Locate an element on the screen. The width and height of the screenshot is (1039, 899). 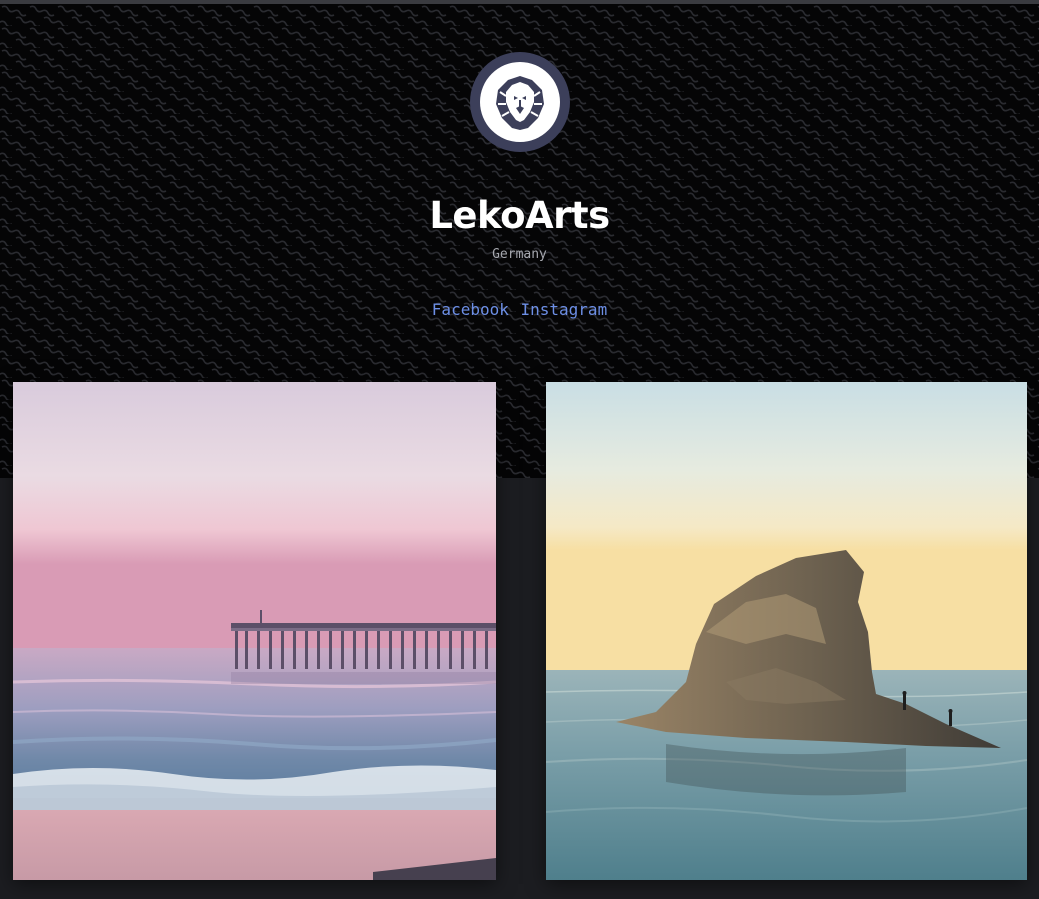
lion-logo-icon is located at coordinates (520, 103).